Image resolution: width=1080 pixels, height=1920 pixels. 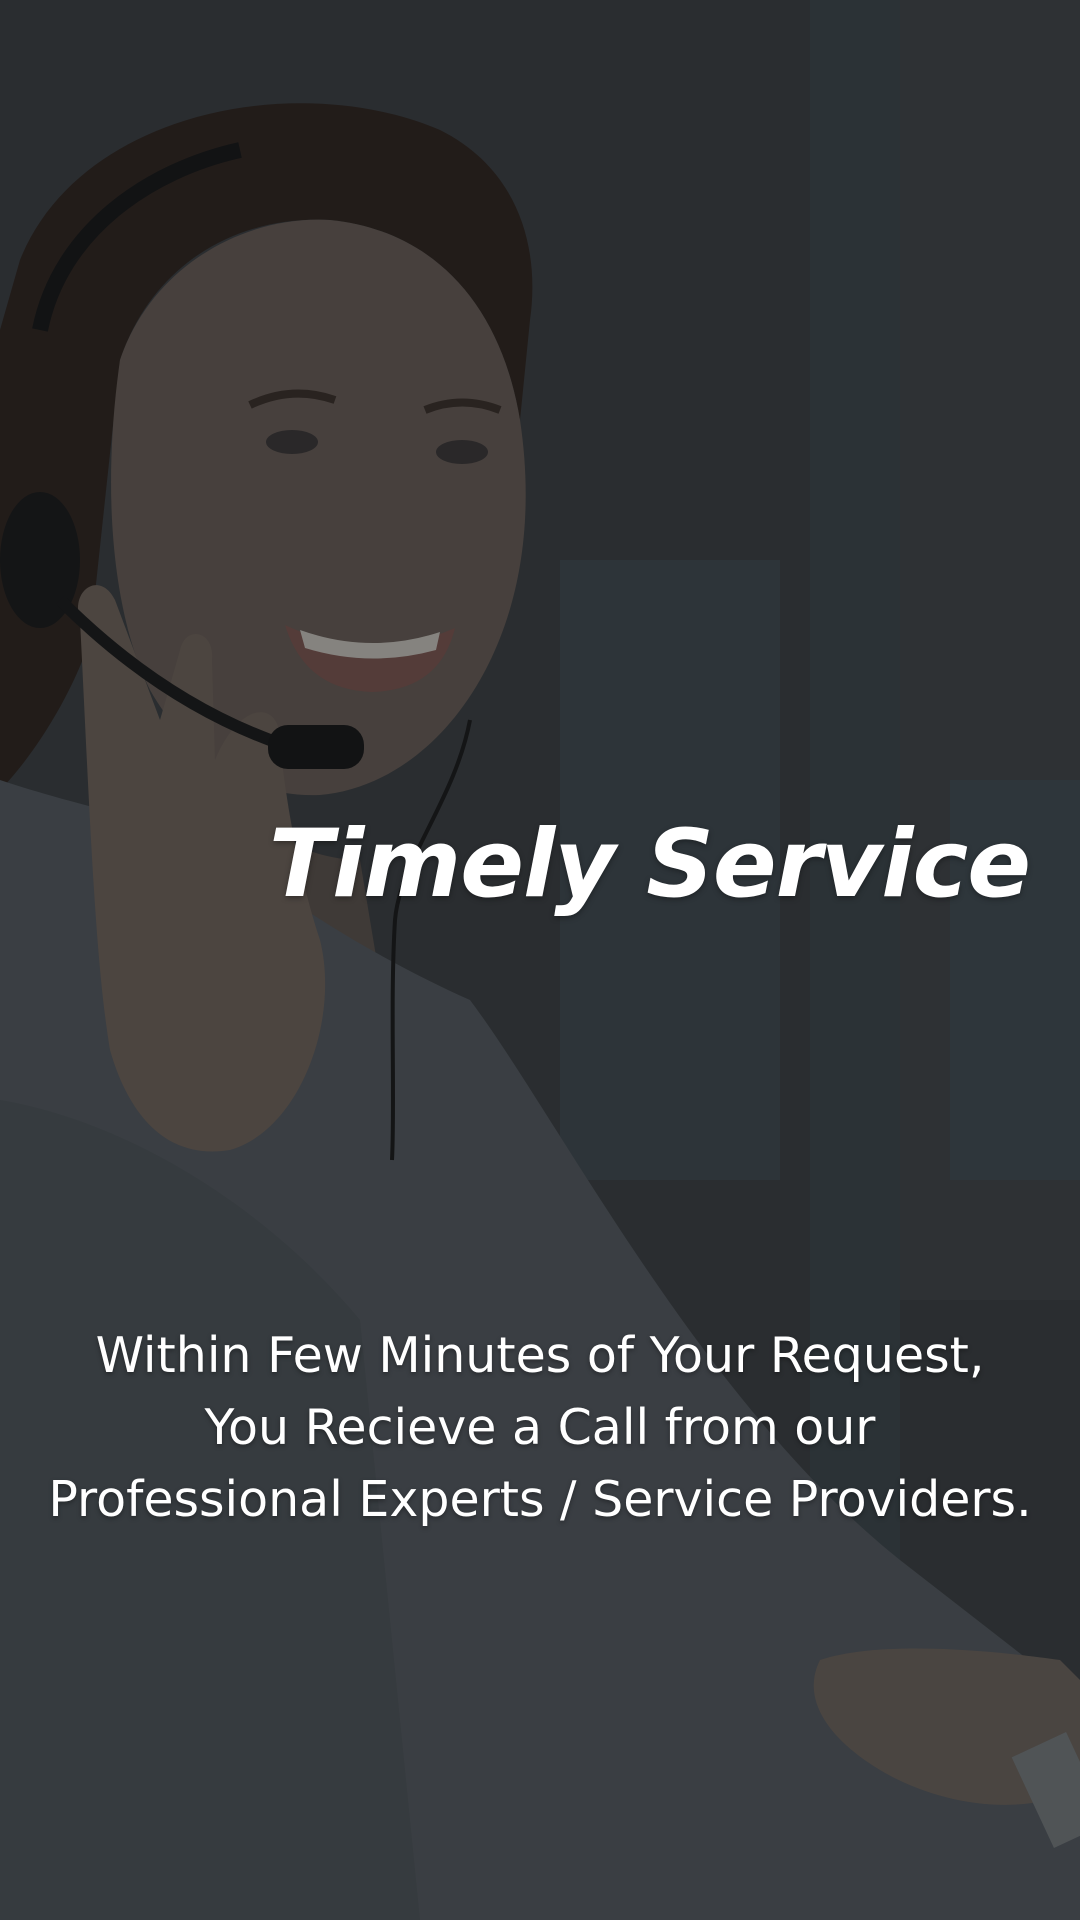 What do you see at coordinates (649, 864) in the screenshot?
I see `headline: Timely Service` at bounding box center [649, 864].